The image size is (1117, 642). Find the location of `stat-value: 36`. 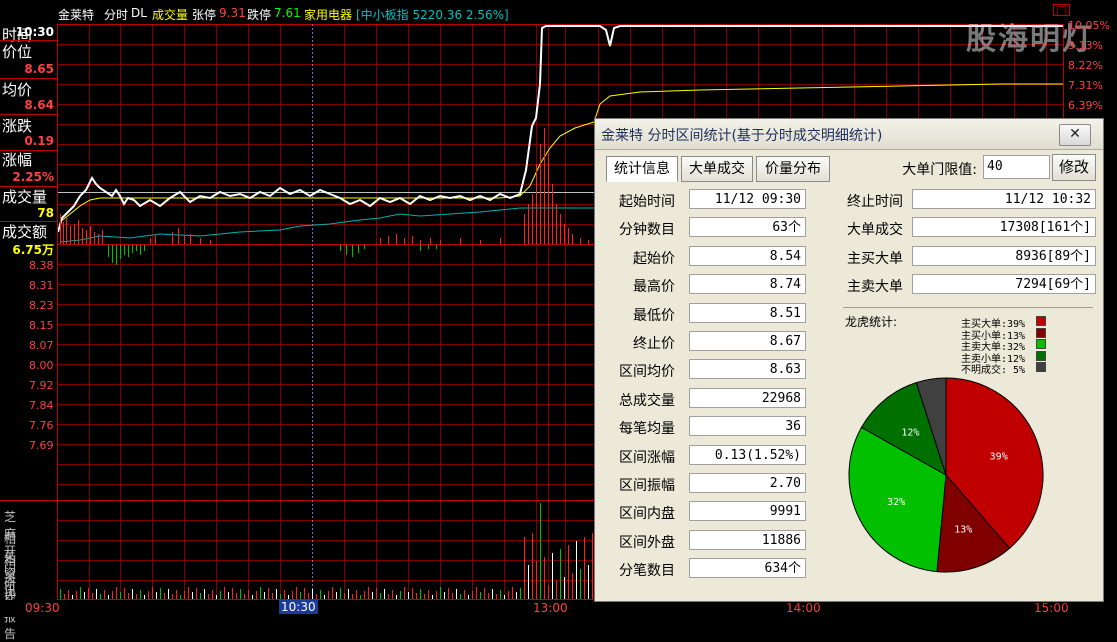

stat-value: 36 is located at coordinates (747, 426).